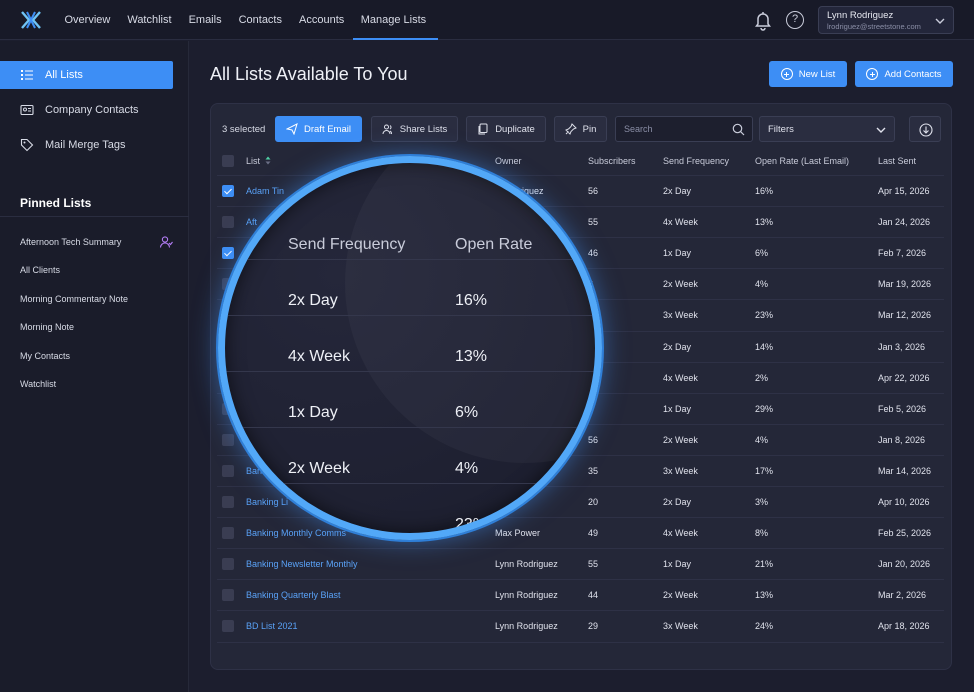 The width and height of the screenshot is (974, 692). Describe the element at coordinates (258, 161) in the screenshot. I see `column-header-list: List` at that location.